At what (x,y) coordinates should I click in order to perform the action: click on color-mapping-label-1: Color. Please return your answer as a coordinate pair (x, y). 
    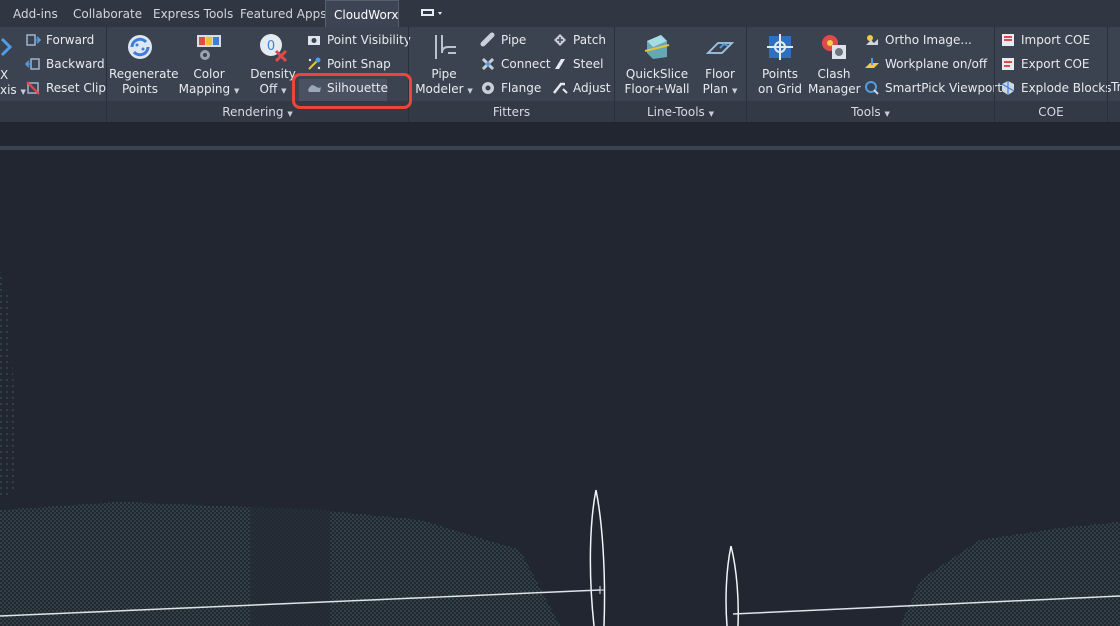
    Looking at the image, I should click on (209, 74).